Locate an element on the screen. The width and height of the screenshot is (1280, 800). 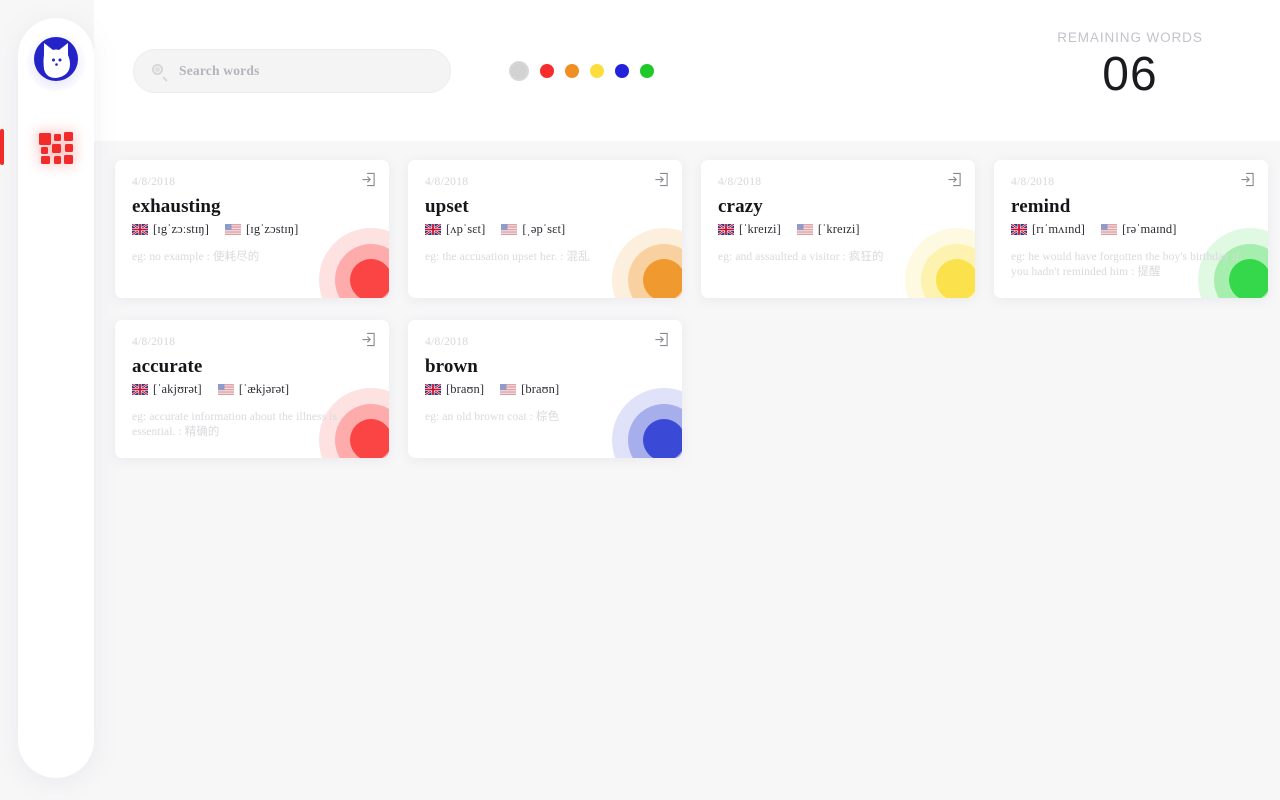
card-word: brown is located at coordinates (451, 366).